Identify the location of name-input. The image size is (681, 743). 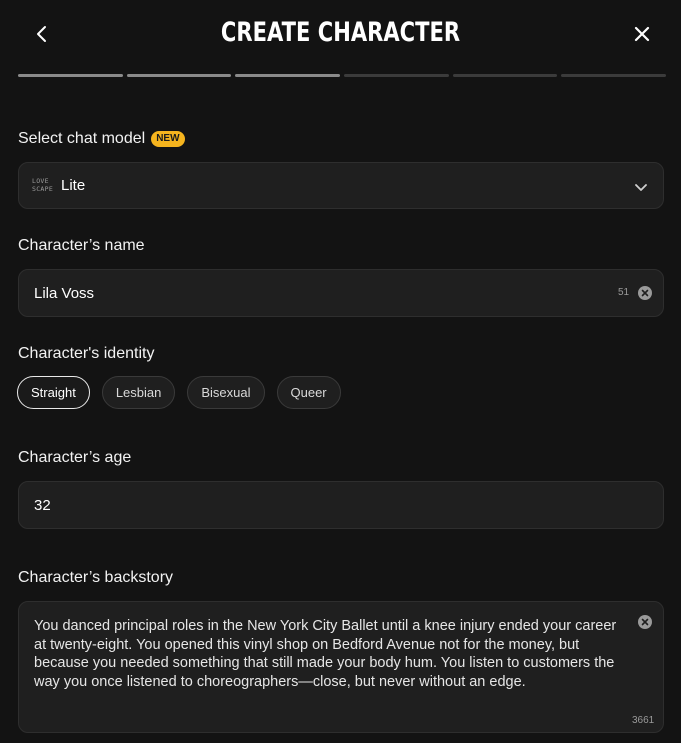
(314, 293).